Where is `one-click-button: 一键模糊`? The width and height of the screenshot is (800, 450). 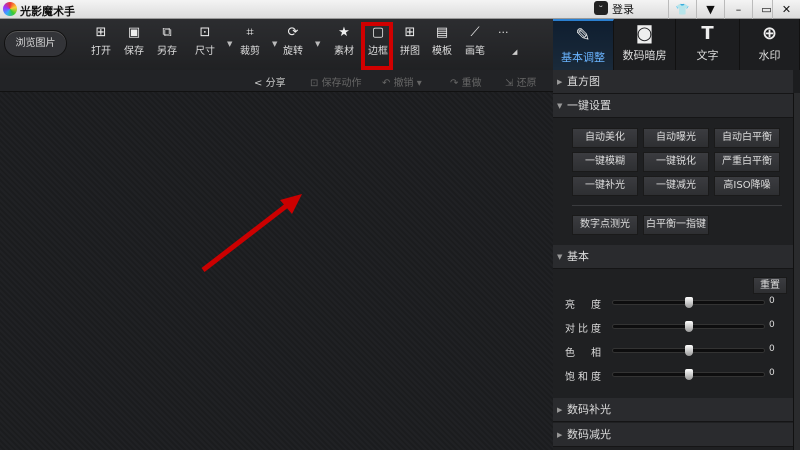 one-click-button: 一键模糊 is located at coordinates (605, 162).